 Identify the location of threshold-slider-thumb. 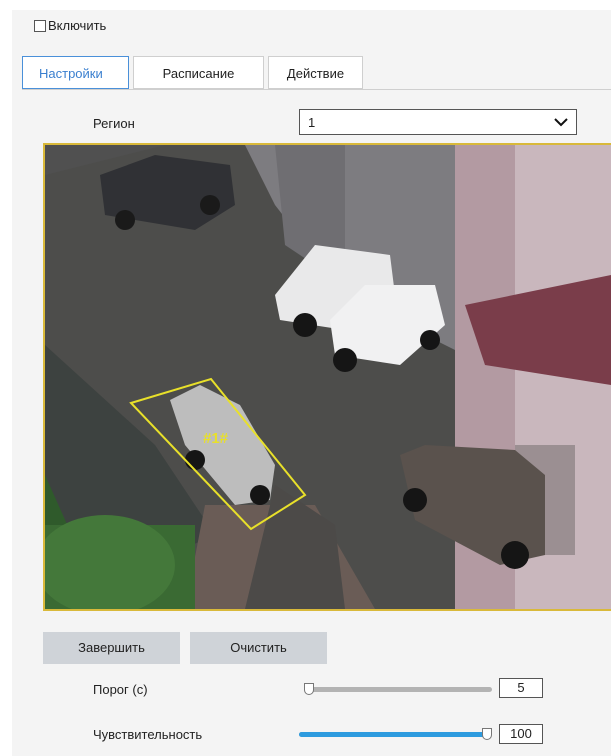
(309, 689).